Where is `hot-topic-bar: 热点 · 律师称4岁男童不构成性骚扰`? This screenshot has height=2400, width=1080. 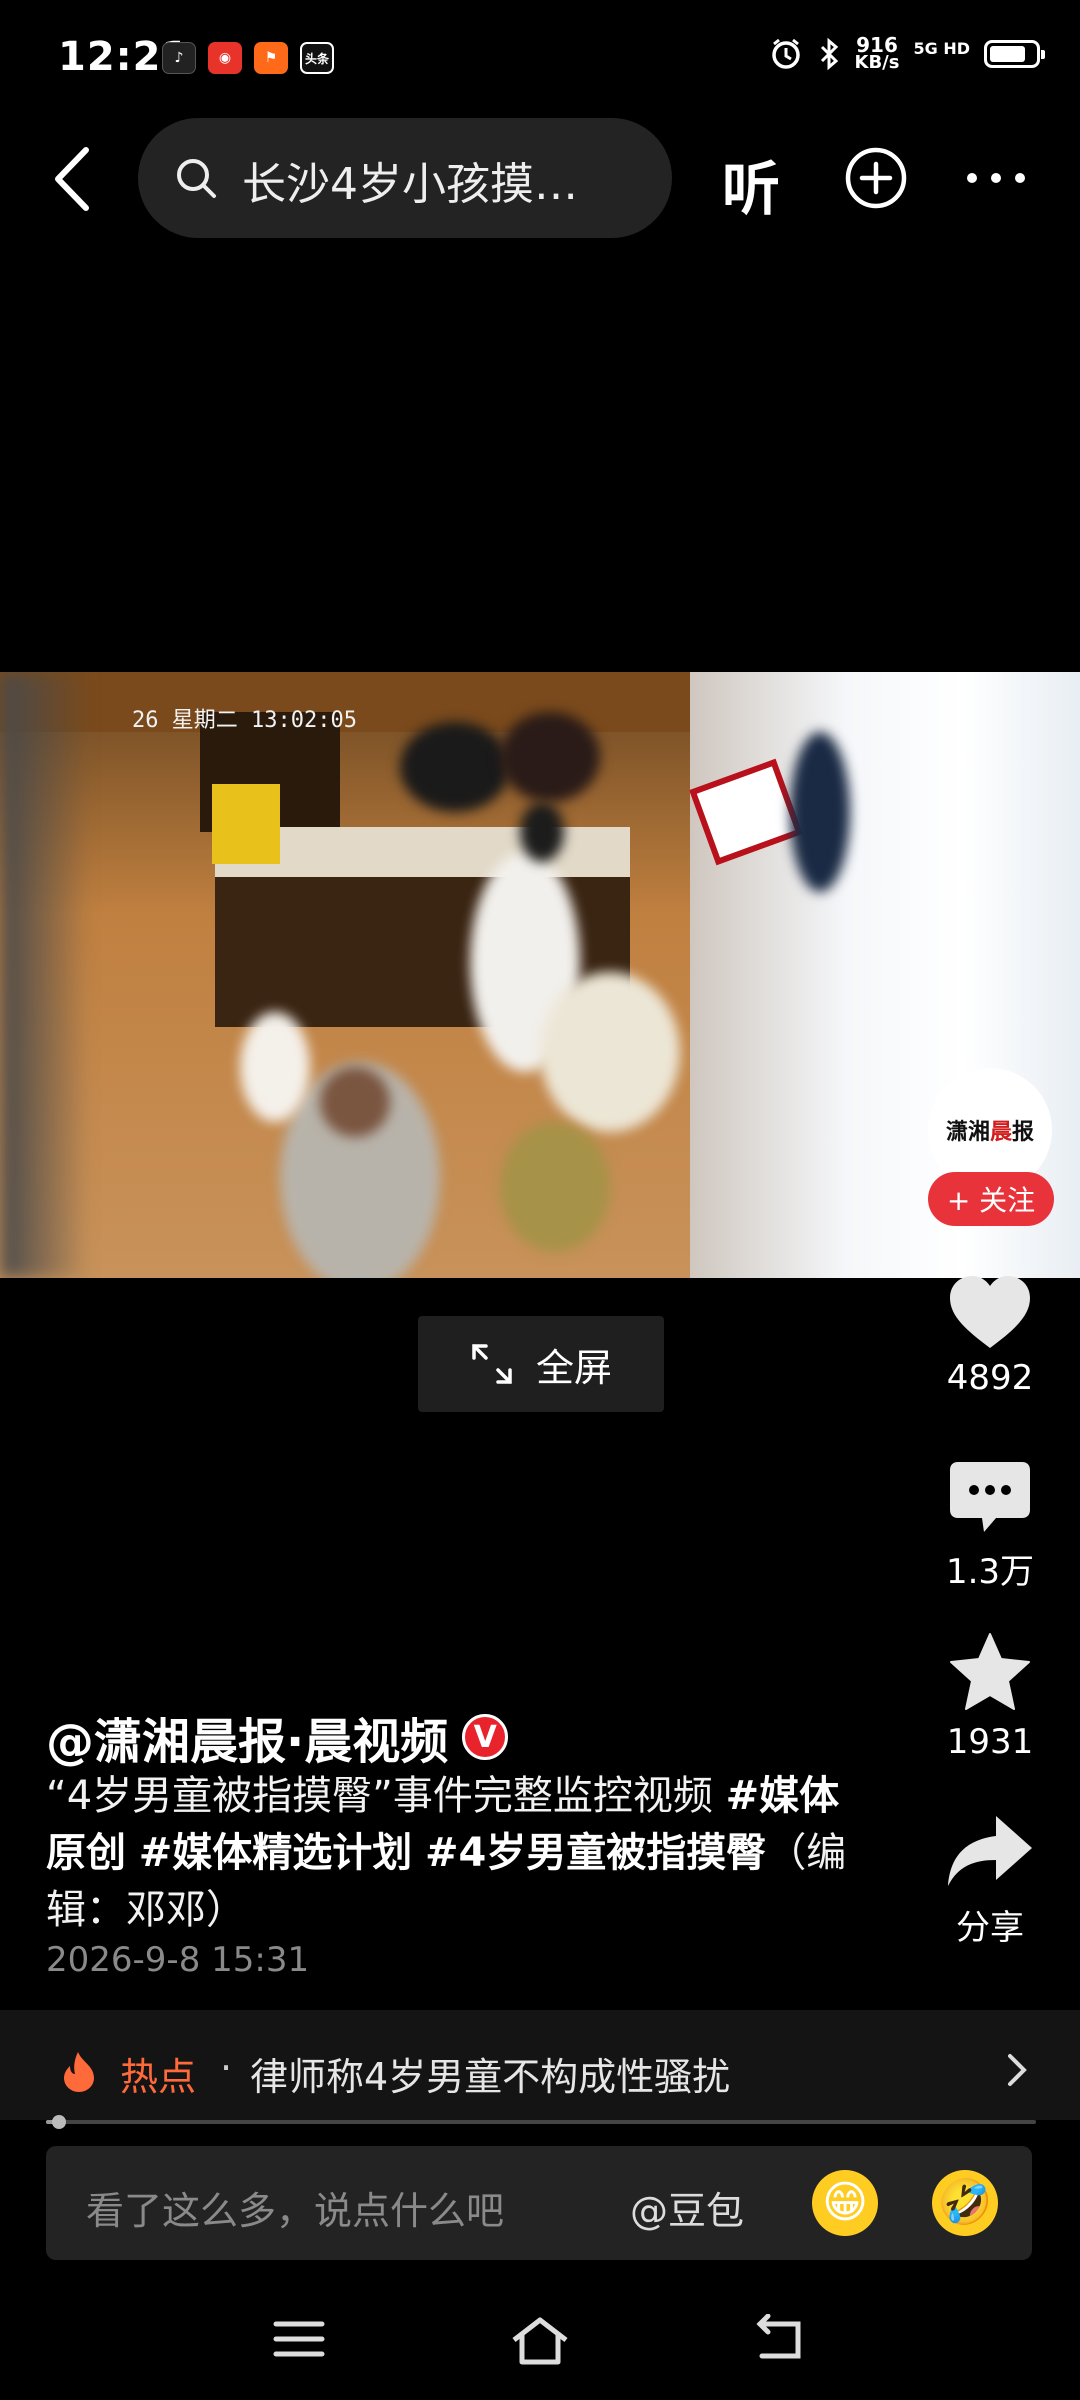
hot-topic-bar: 热点 · 律师称4岁男童不构成性骚扰 is located at coordinates (540, 2065).